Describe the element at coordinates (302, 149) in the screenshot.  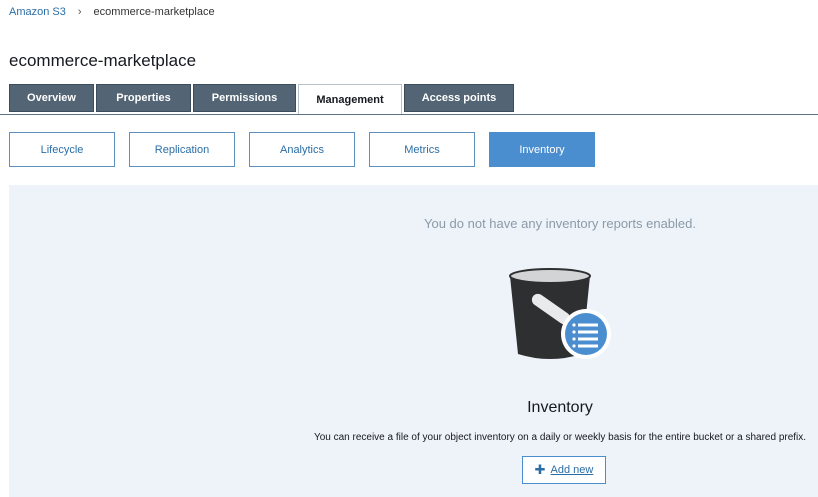
I see `subtab-analytics: Analytics` at that location.